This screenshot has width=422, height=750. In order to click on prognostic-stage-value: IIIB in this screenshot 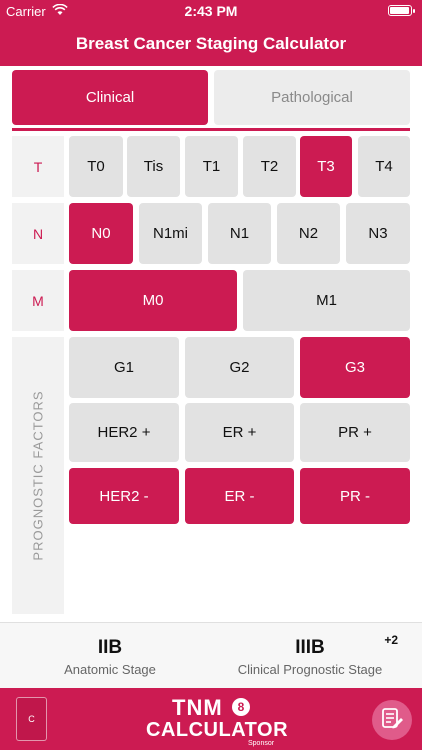, I will do `click(310, 647)`.